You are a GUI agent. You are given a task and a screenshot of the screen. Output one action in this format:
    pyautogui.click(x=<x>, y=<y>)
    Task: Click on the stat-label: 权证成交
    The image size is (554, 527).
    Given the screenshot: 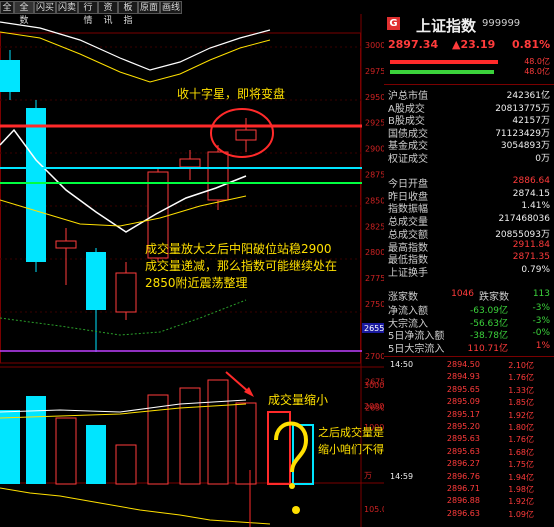 What is the action you would take?
    pyautogui.click(x=408, y=159)
    